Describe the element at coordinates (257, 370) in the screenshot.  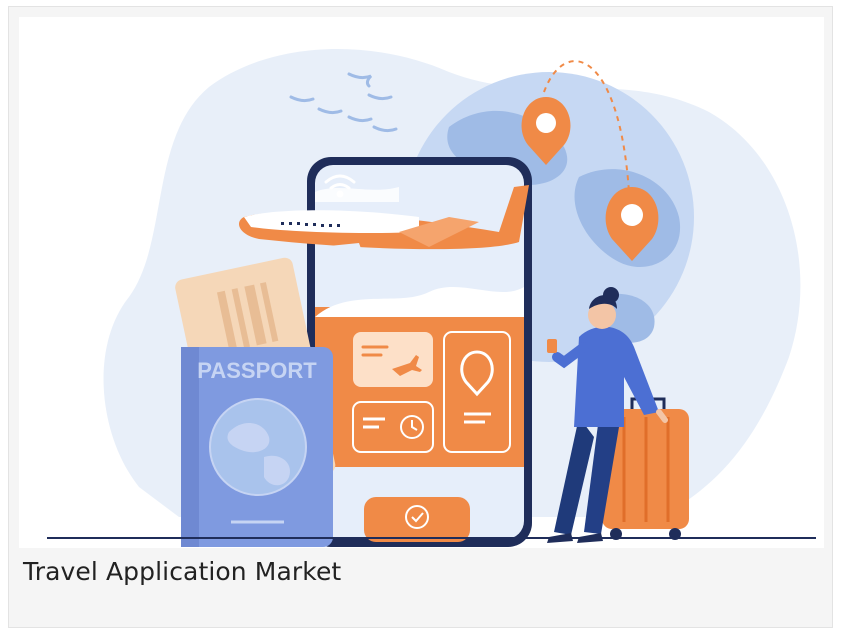
I see `passport-label: PASSPORT` at that location.